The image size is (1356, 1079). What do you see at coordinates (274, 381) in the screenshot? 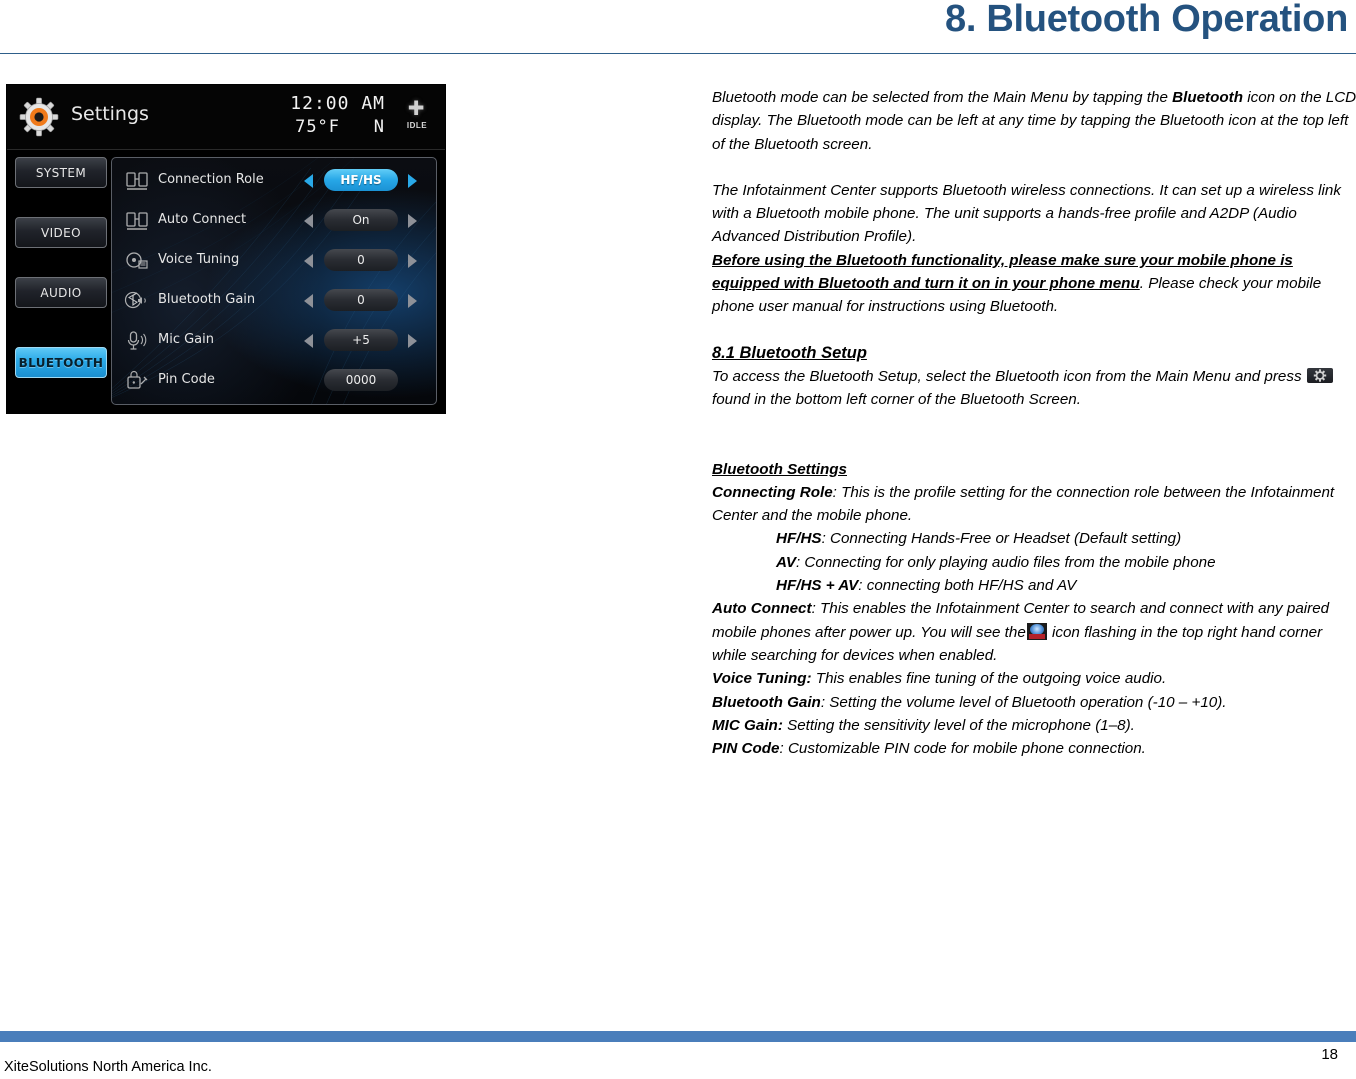
I see `settings-row-pin-code: Pin Code 0000` at bounding box center [274, 381].